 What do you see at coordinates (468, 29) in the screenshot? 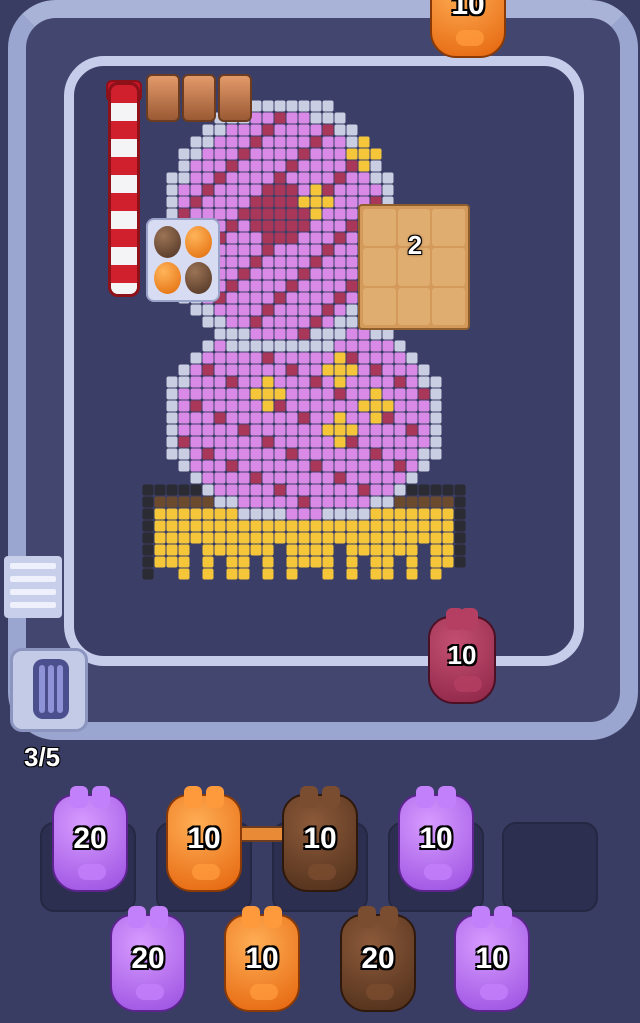
I see `track-pig-top: 10` at bounding box center [468, 29].